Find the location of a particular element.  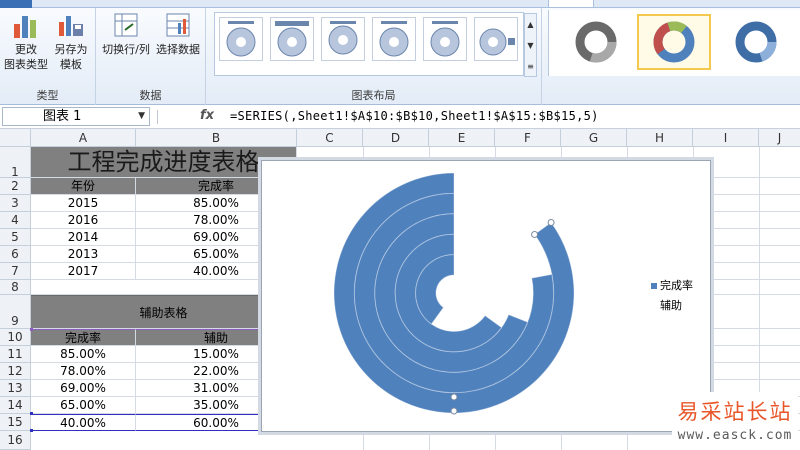

color-doughnut-style-icon is located at coordinates (674, 42).